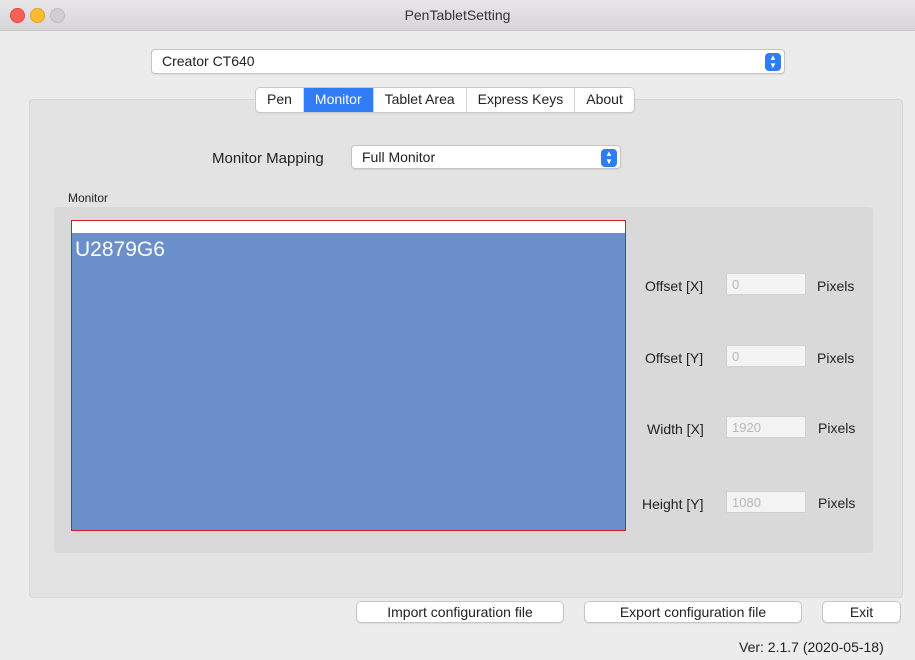 This screenshot has width=915, height=660. What do you see at coordinates (208, 61) in the screenshot?
I see `device-select-value: Creator CT640` at bounding box center [208, 61].